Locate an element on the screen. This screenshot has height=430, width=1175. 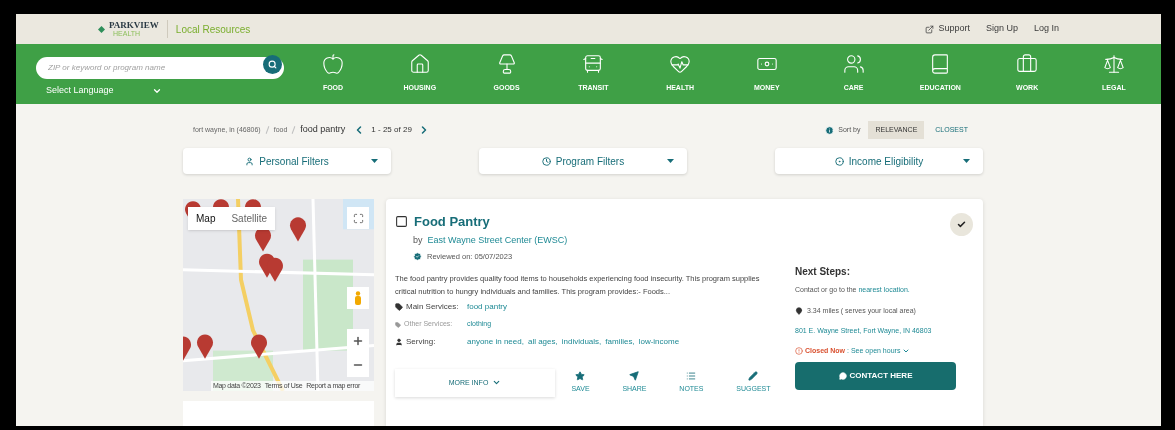
filter-dropdown: Income Eligibility is located at coordinates (879, 161).